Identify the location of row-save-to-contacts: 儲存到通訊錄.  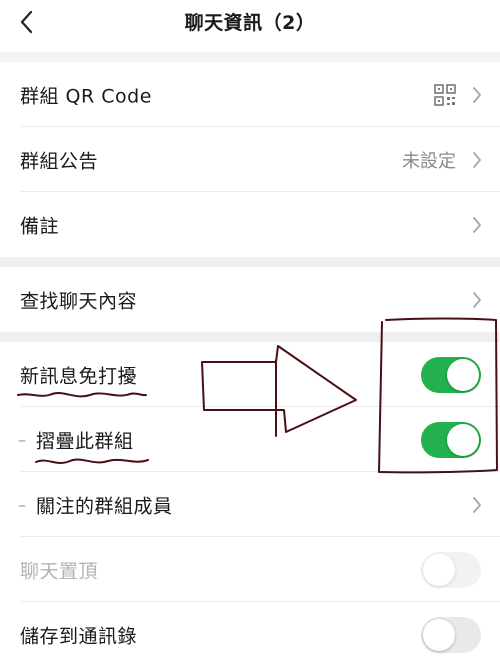
(250, 634).